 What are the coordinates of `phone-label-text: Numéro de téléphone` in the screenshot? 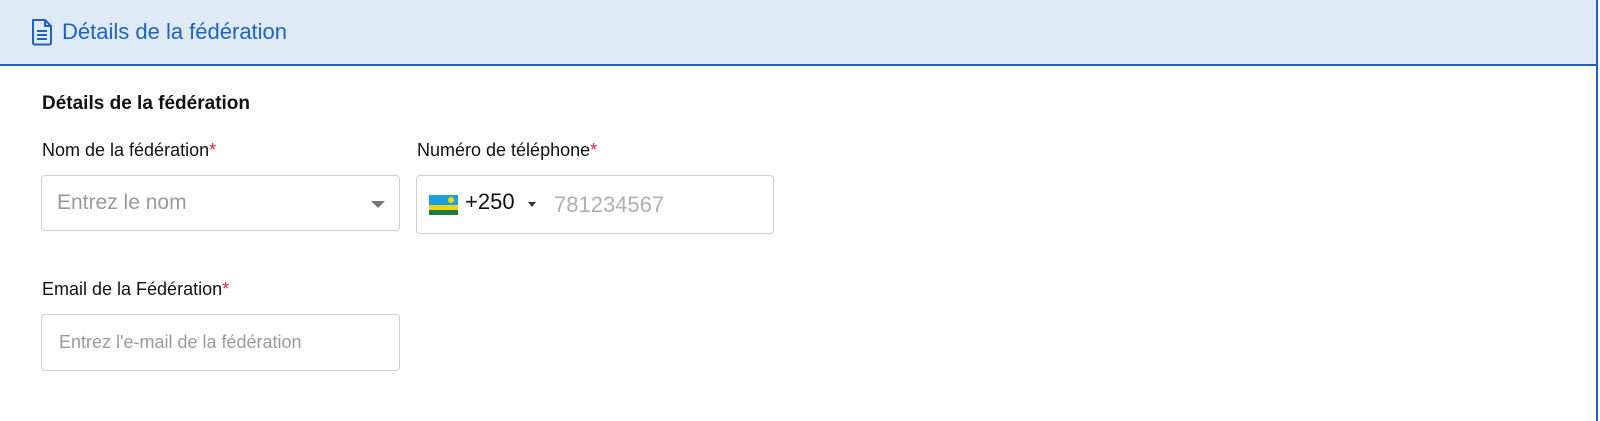 It's located at (504, 150).